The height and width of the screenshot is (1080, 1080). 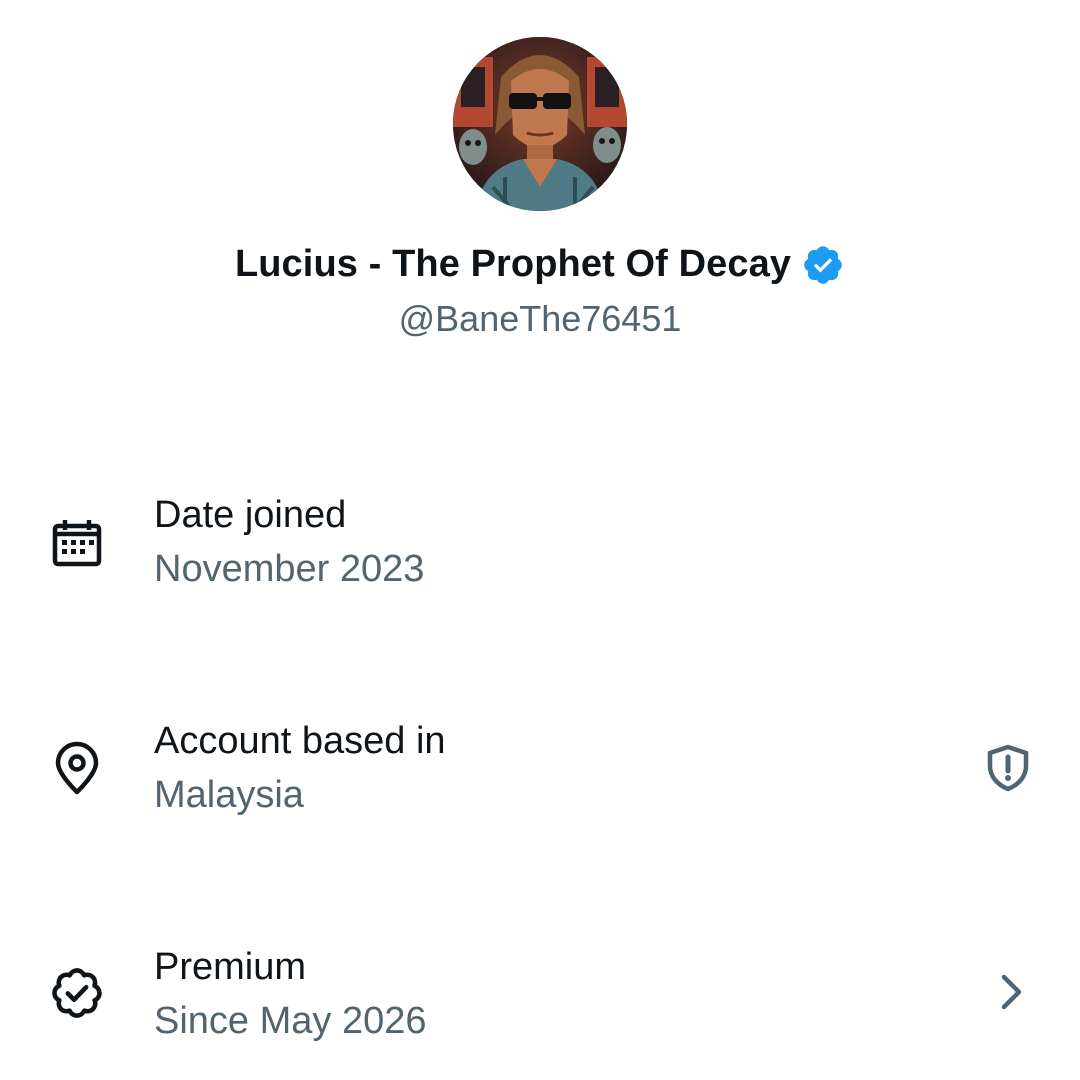 What do you see at coordinates (290, 1021) in the screenshot?
I see `premium-value: Since May 2026` at bounding box center [290, 1021].